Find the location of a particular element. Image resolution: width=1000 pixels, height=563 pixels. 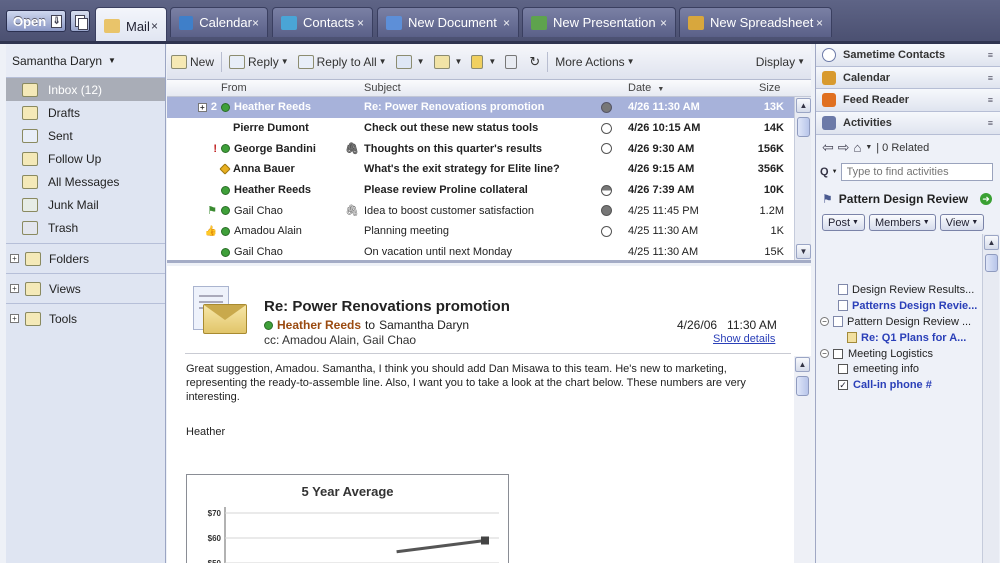

back-arrow-icon: ⇦ is located at coordinates (828, 147).